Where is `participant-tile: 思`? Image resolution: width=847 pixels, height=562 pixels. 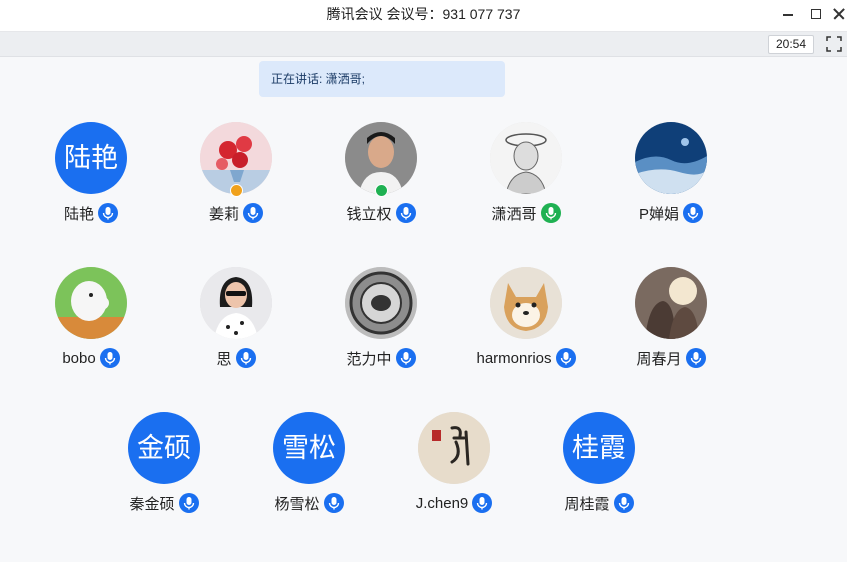
participant-tile: 思 is located at coordinates (236, 322).